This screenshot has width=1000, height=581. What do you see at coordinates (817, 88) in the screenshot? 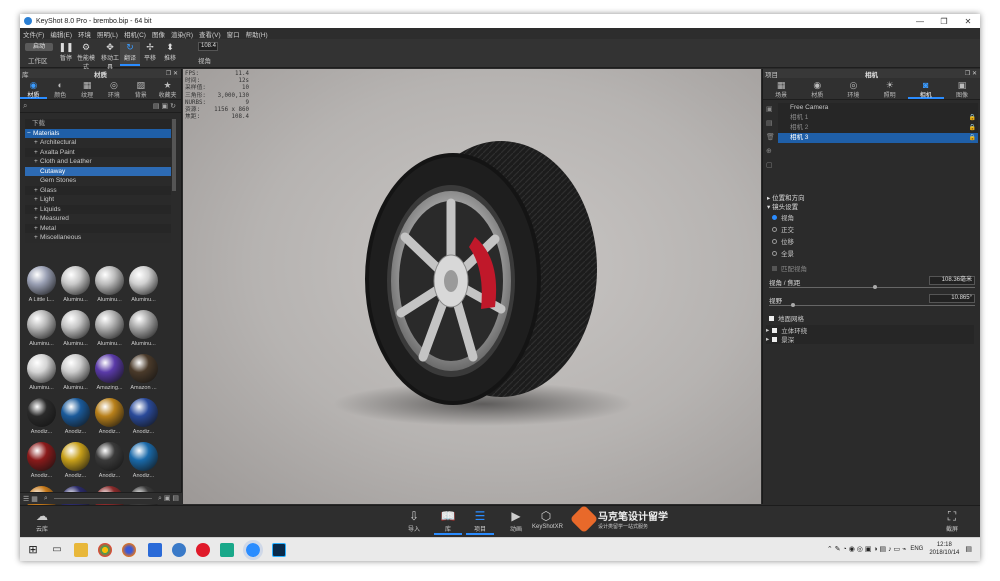
I see `project-tab: ◉ 材质` at bounding box center [817, 88].